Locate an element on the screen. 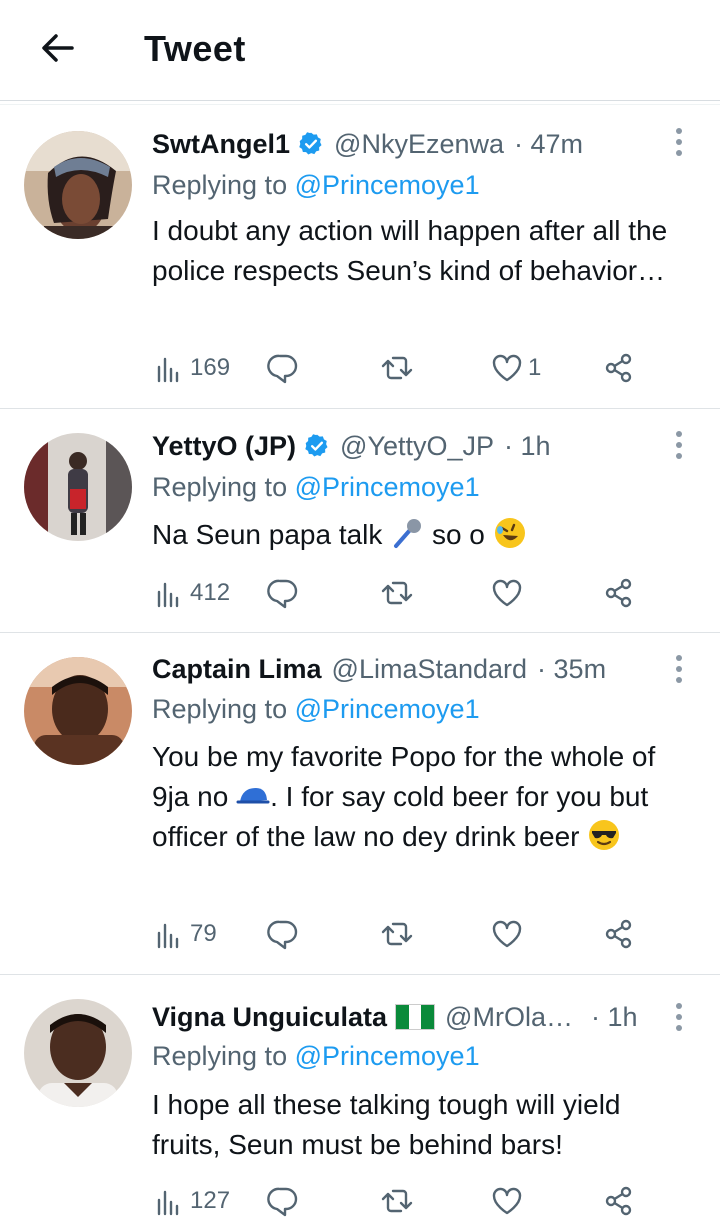  sunglasses-emoji-icon is located at coordinates (604, 835).